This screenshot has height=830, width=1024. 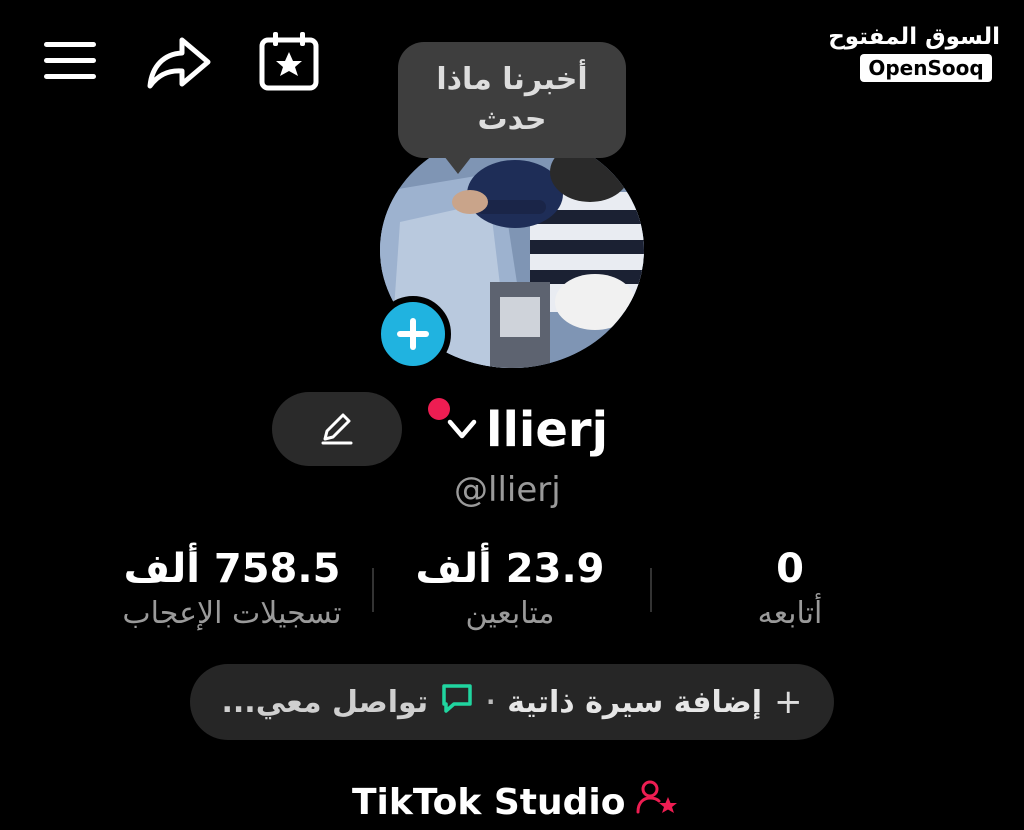 I want to click on plus-icon: +, so click(x=788, y=702).